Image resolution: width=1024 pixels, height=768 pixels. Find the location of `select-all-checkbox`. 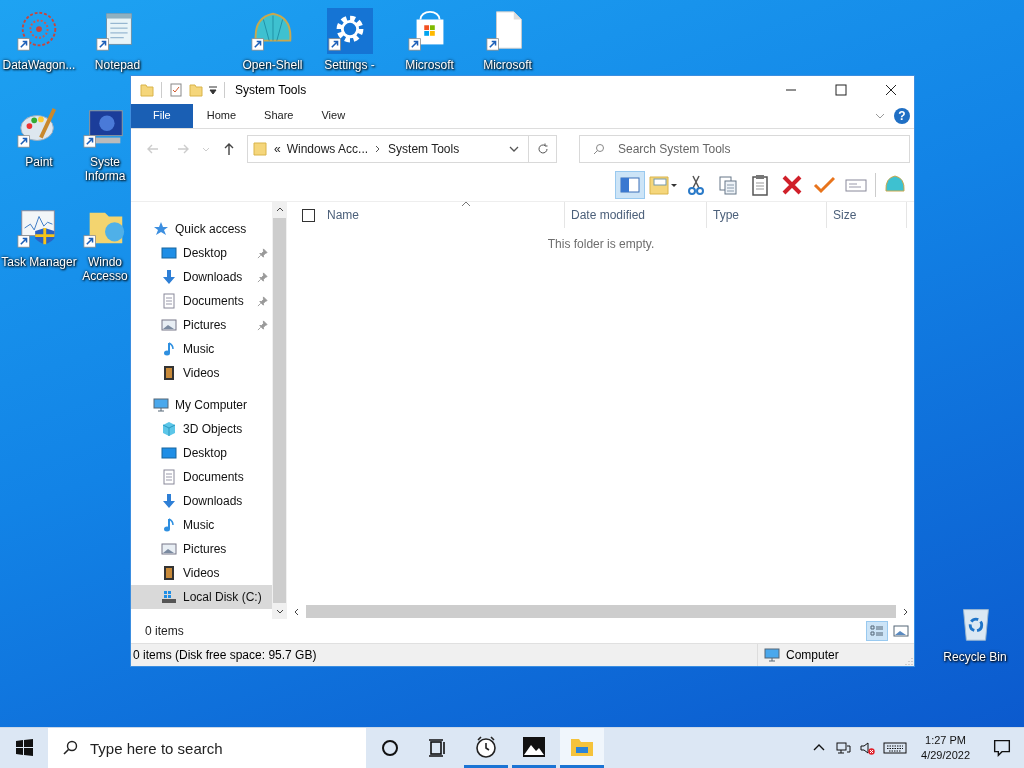

select-all-checkbox is located at coordinates (308, 215).